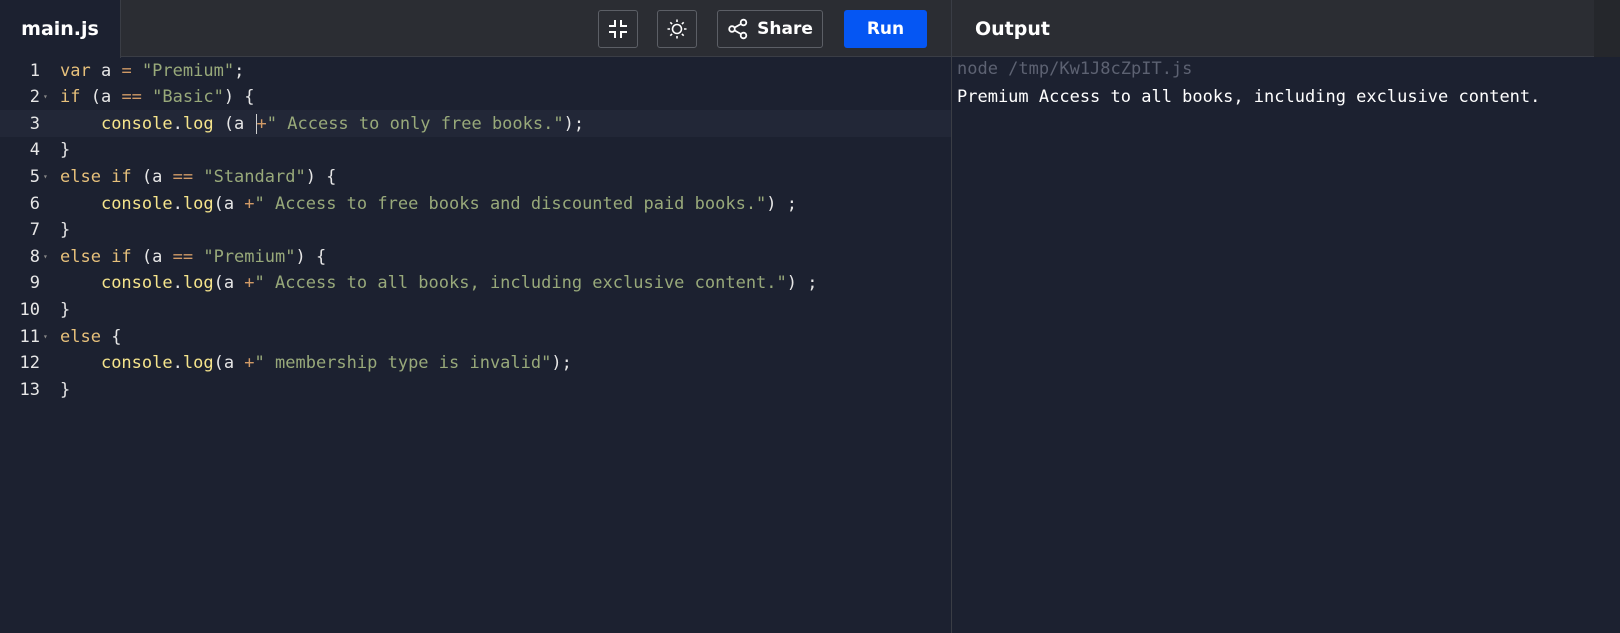 The image size is (1620, 633). Describe the element at coordinates (254, 176) in the screenshot. I see `code-token: "Standard"` at that location.